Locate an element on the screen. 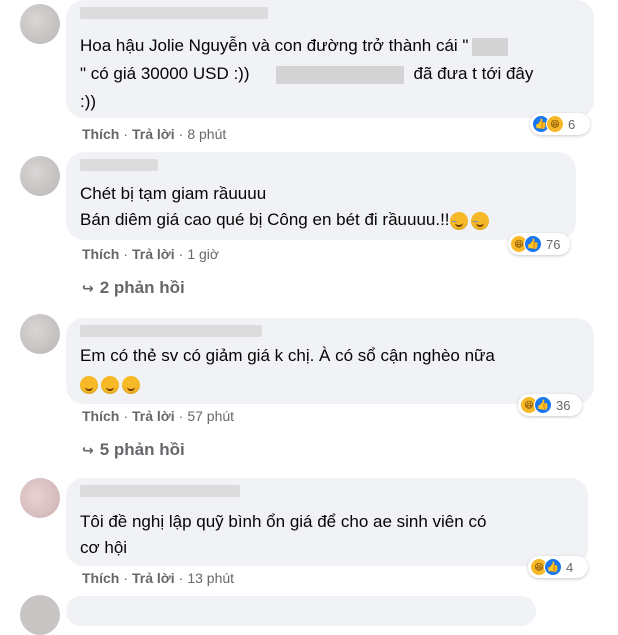  timestamp: 13 phút is located at coordinates (210, 578).